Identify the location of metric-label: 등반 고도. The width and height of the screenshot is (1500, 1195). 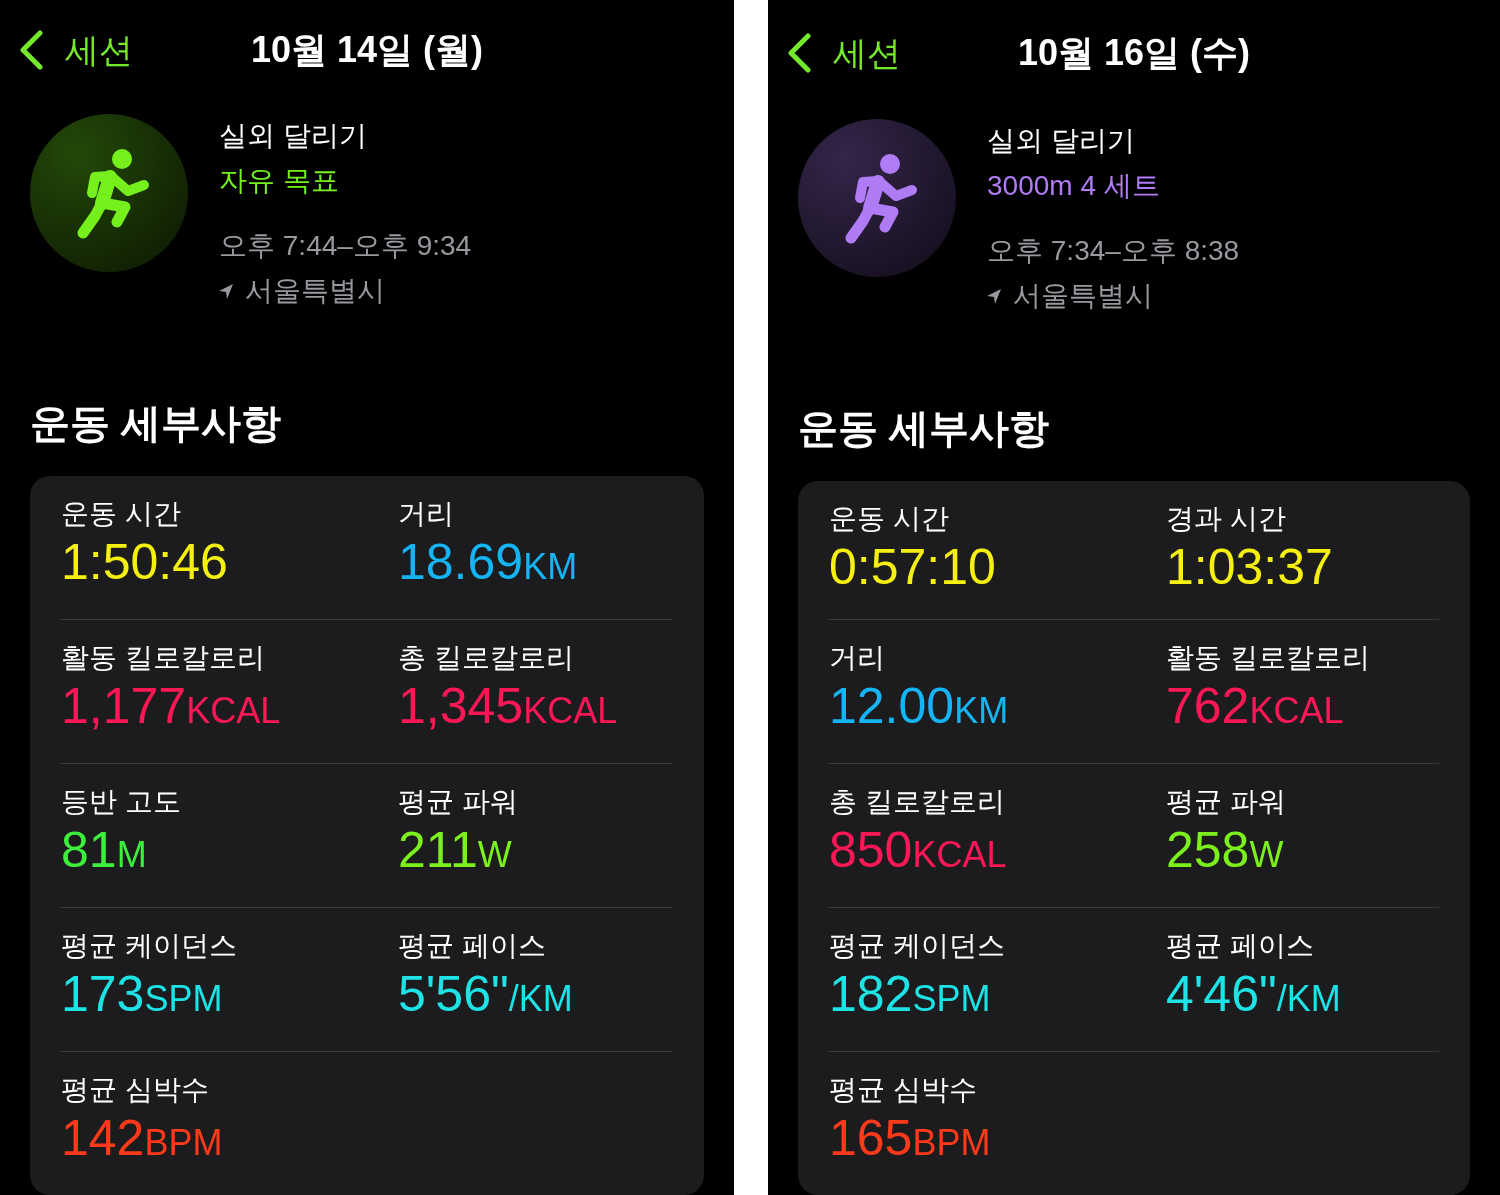
(121, 802).